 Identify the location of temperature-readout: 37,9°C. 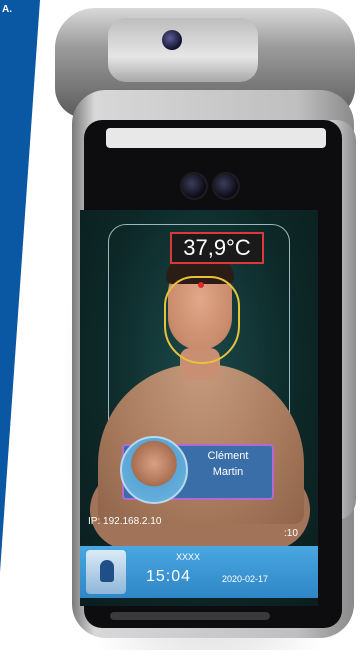
(217, 248).